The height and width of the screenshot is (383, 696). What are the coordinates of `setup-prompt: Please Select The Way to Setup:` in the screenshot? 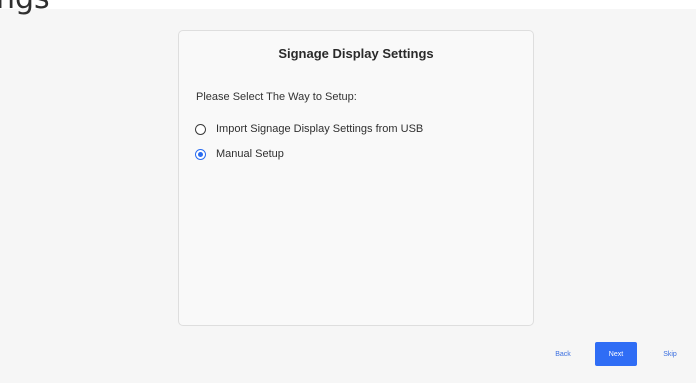 It's located at (276, 97).